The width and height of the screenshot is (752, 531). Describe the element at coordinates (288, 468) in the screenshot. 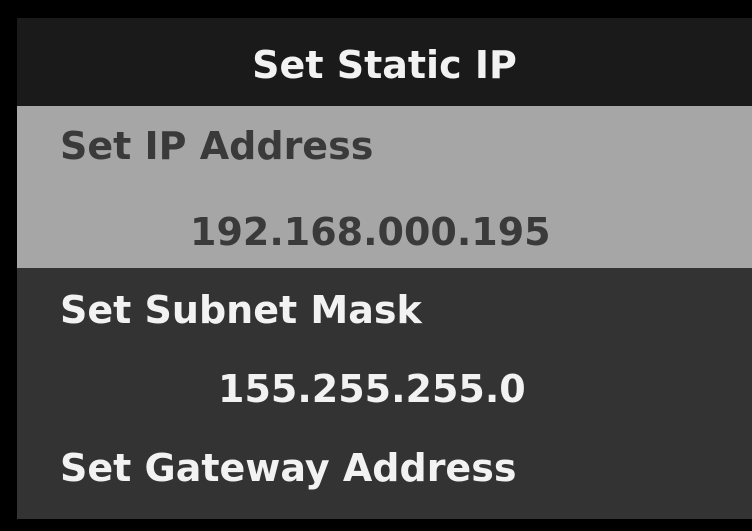

I see `gateway-address-label: Set Gateway Address` at that location.